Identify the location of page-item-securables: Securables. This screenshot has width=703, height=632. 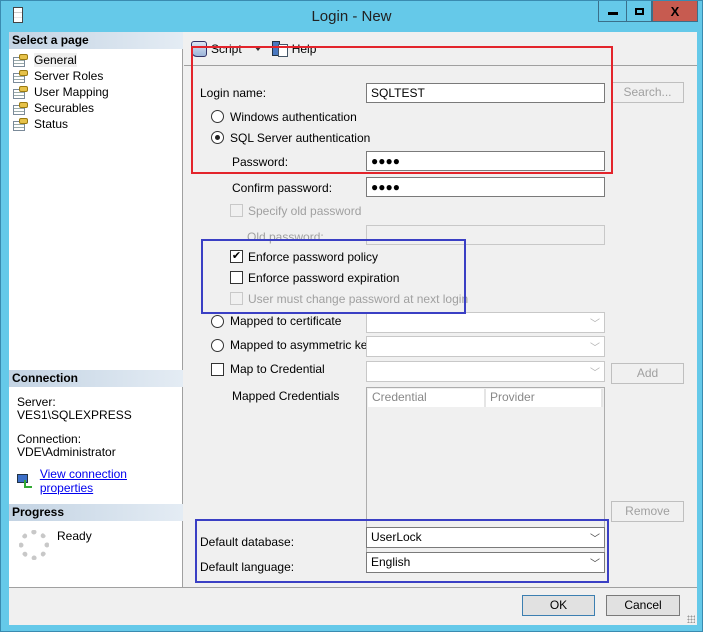
(61, 108).